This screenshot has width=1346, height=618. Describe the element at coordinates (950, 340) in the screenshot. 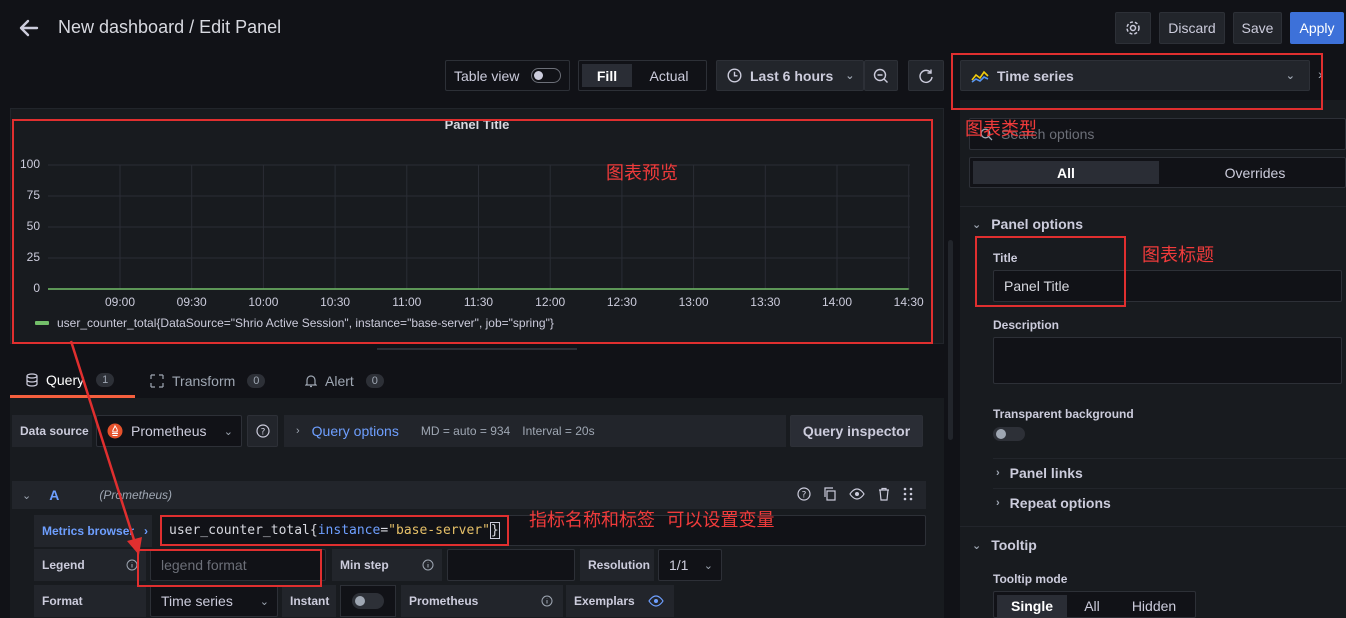

I see `vertical-scrollbar` at that location.